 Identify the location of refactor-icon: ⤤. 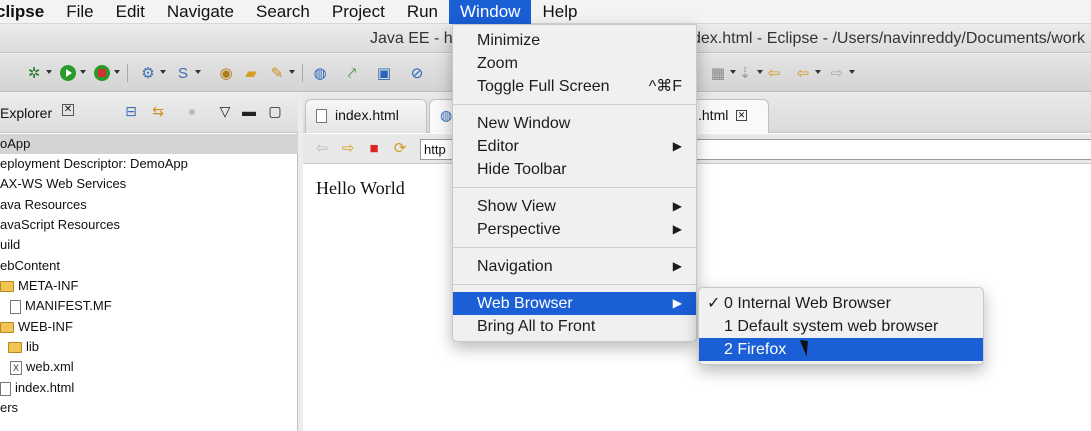
(352, 73).